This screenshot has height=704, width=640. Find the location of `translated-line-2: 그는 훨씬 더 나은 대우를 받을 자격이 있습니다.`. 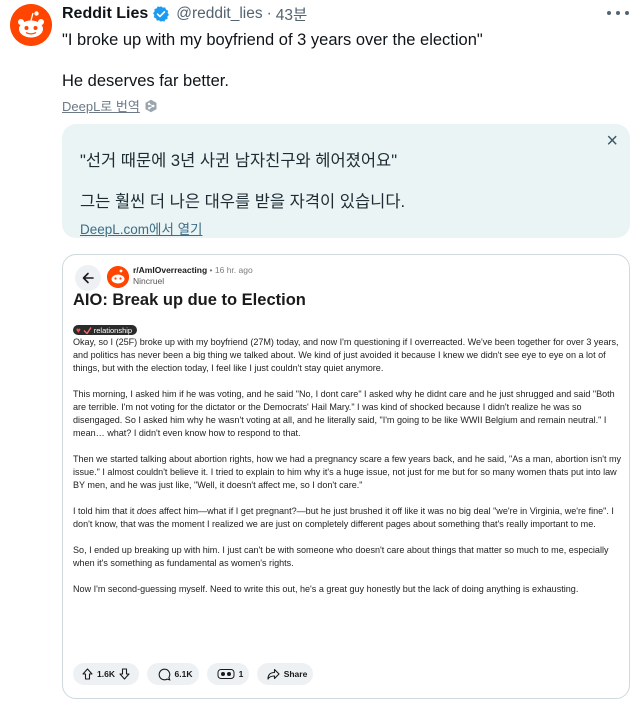

translated-line-2: 그는 훨씬 더 나은 대우를 받을 자격이 있습니다. is located at coordinates (243, 202).